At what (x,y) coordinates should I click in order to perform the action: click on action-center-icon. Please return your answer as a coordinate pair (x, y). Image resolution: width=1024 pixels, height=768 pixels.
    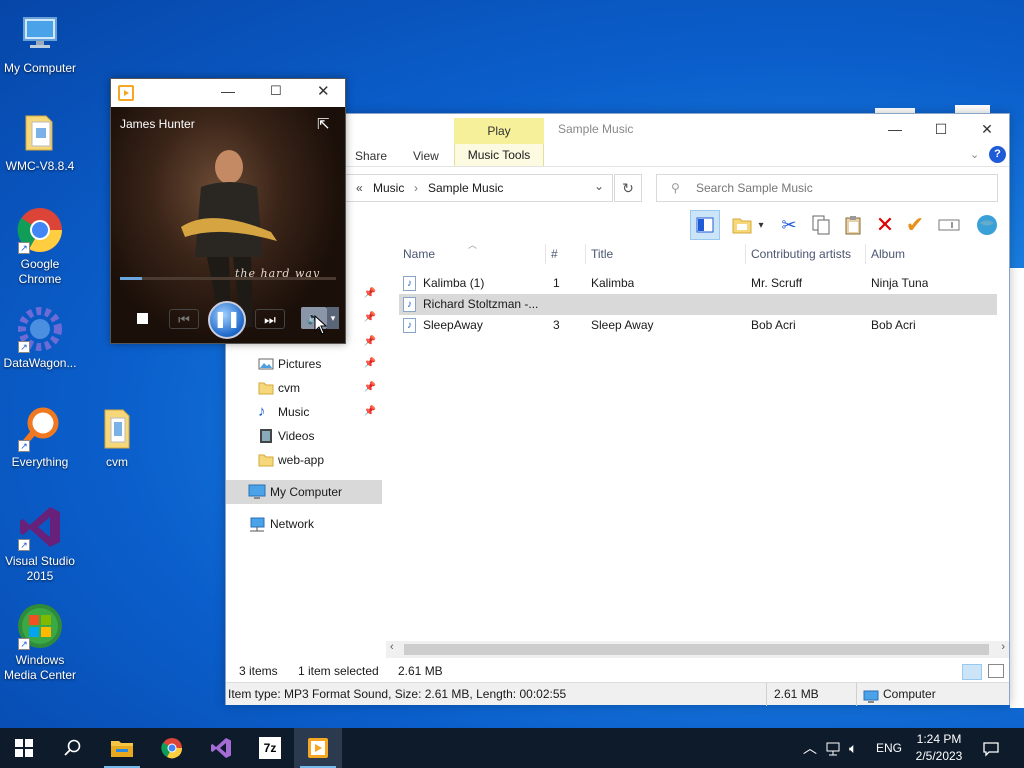
    Looking at the image, I should click on (991, 748).